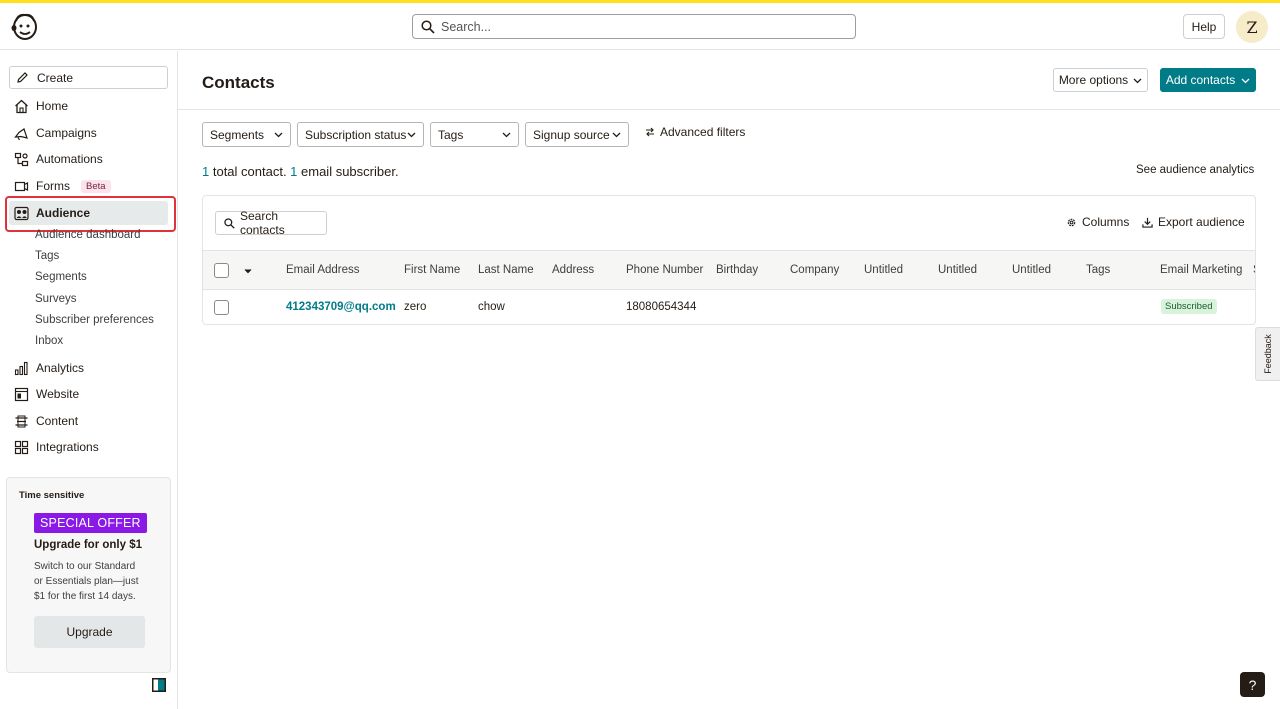 Image resolution: width=1280 pixels, height=709 pixels. What do you see at coordinates (88, 447) in the screenshot?
I see `sidebar-item-integrations: Integrations` at bounding box center [88, 447].